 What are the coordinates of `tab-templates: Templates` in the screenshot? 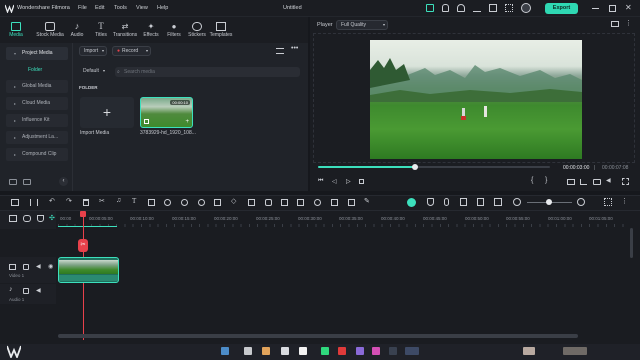 It's located at (221, 30).